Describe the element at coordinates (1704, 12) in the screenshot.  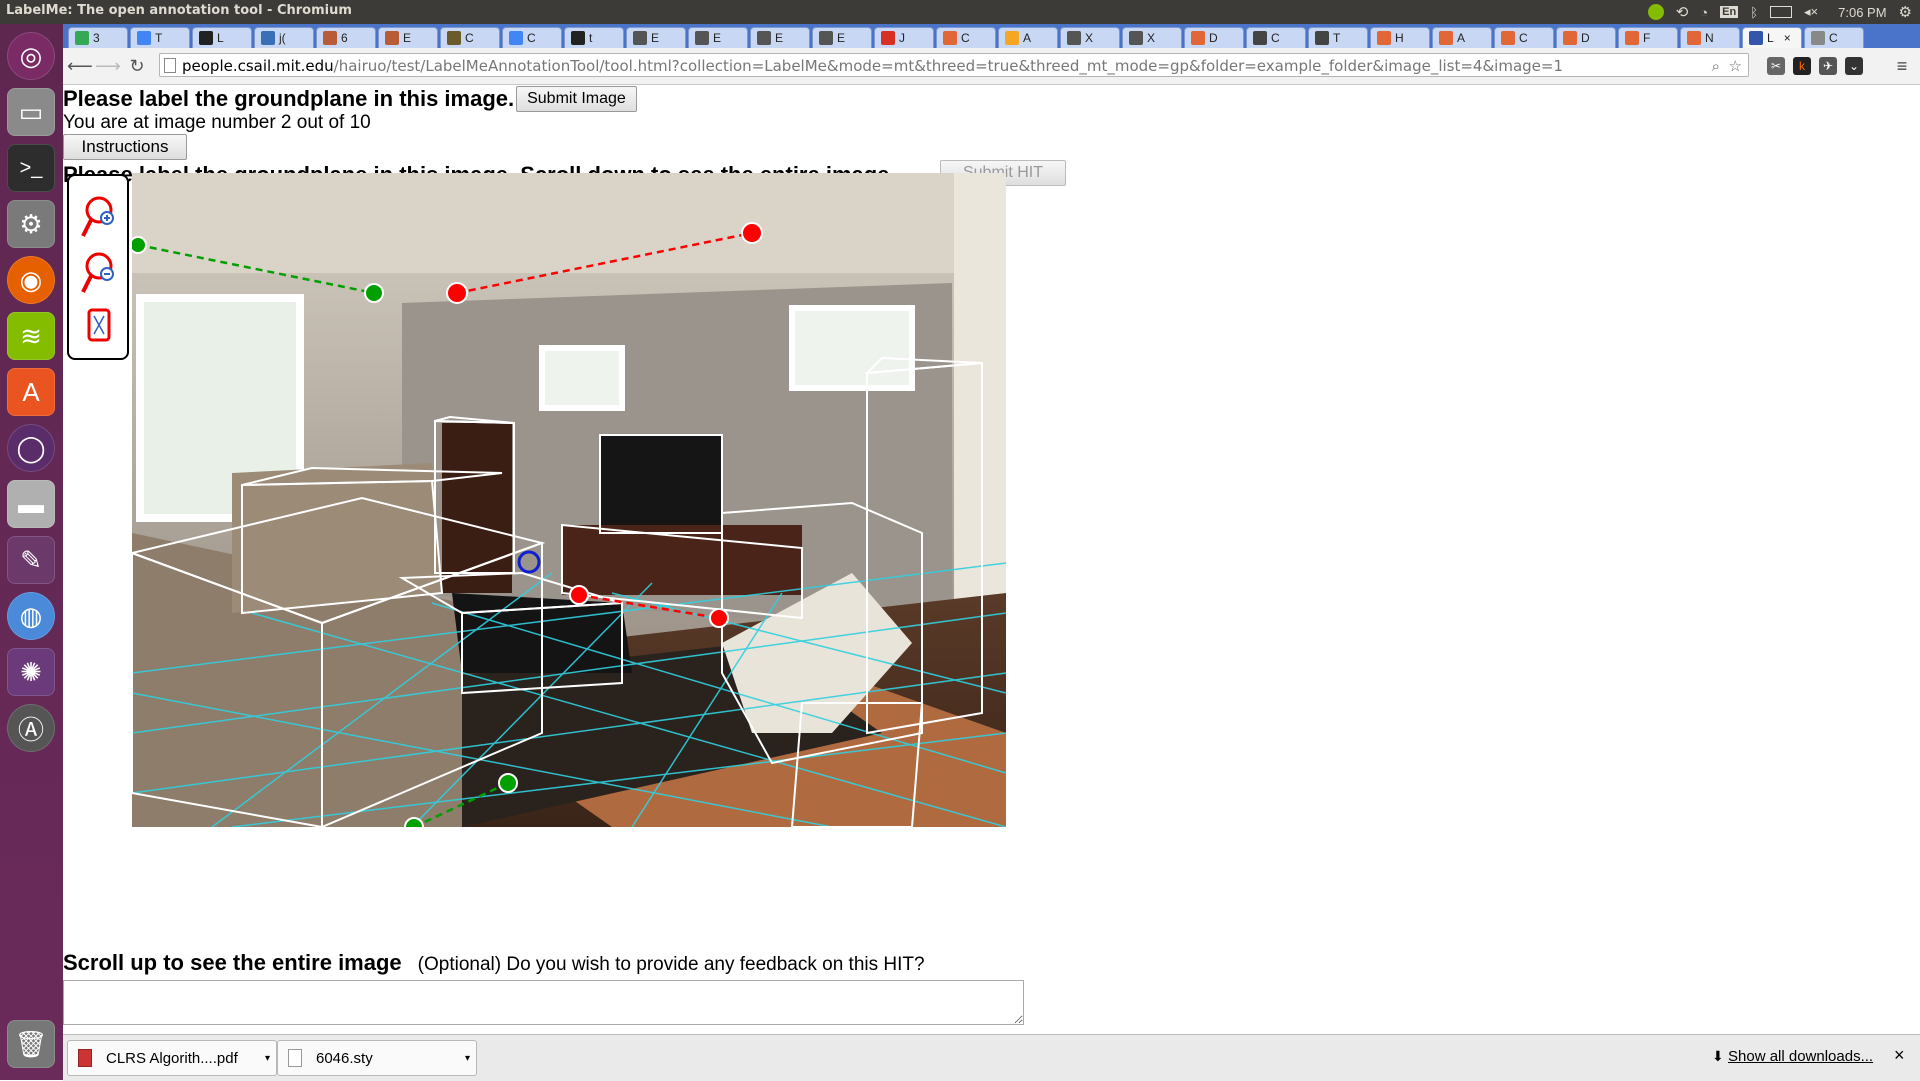
I see `network-icon: ◔` at that location.